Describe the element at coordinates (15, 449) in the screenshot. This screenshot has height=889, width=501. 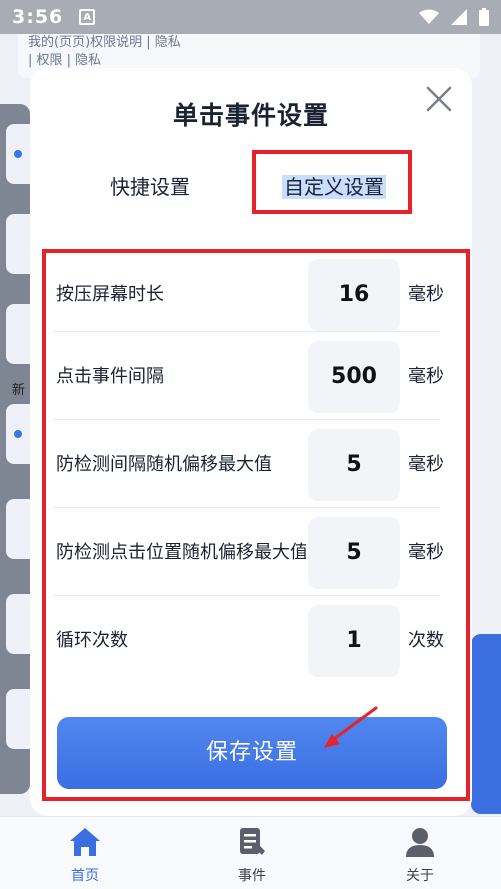
I see `background-left-list` at that location.